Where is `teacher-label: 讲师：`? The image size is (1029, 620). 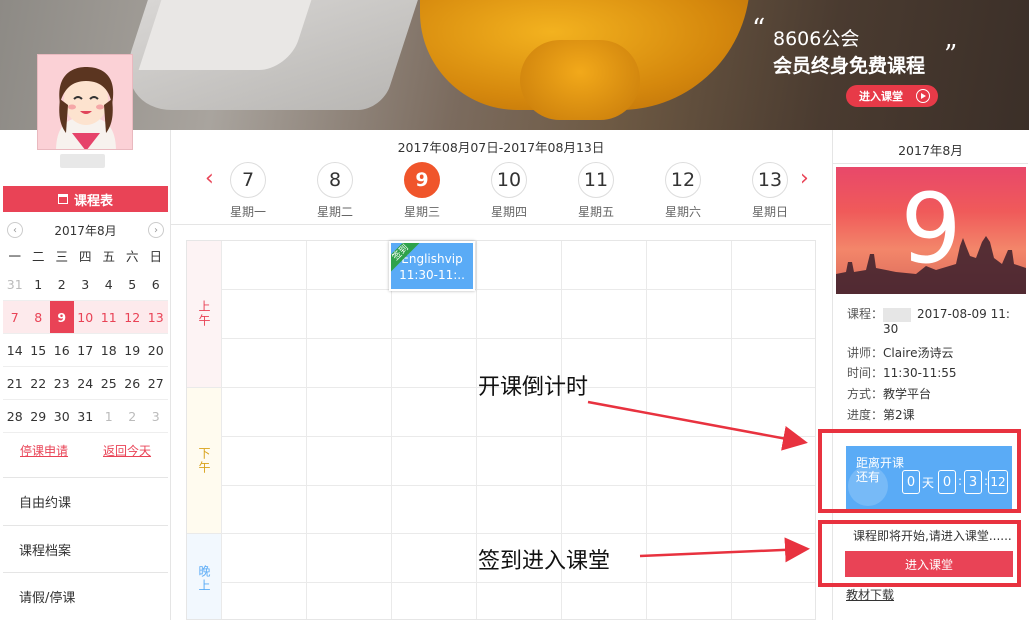
teacher-label: 讲师： is located at coordinates (865, 353).